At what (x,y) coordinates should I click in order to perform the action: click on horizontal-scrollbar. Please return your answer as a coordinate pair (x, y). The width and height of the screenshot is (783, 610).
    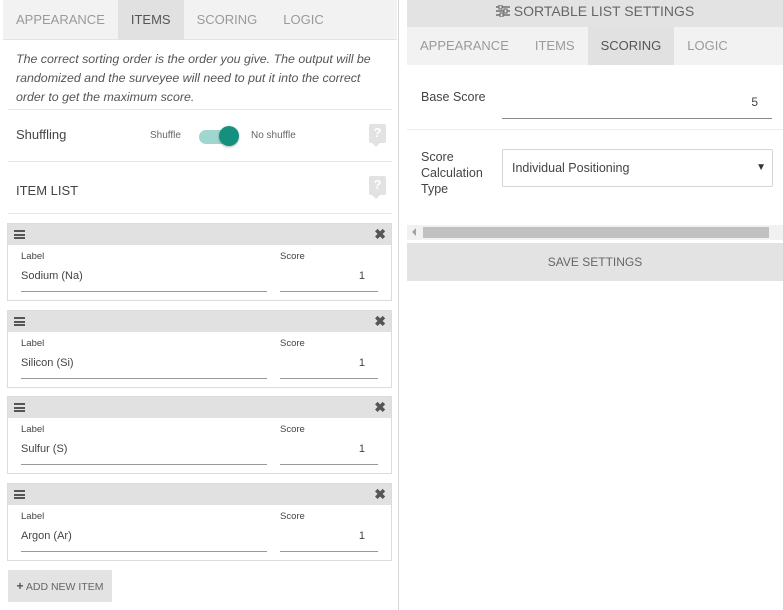
    Looking at the image, I should click on (595, 232).